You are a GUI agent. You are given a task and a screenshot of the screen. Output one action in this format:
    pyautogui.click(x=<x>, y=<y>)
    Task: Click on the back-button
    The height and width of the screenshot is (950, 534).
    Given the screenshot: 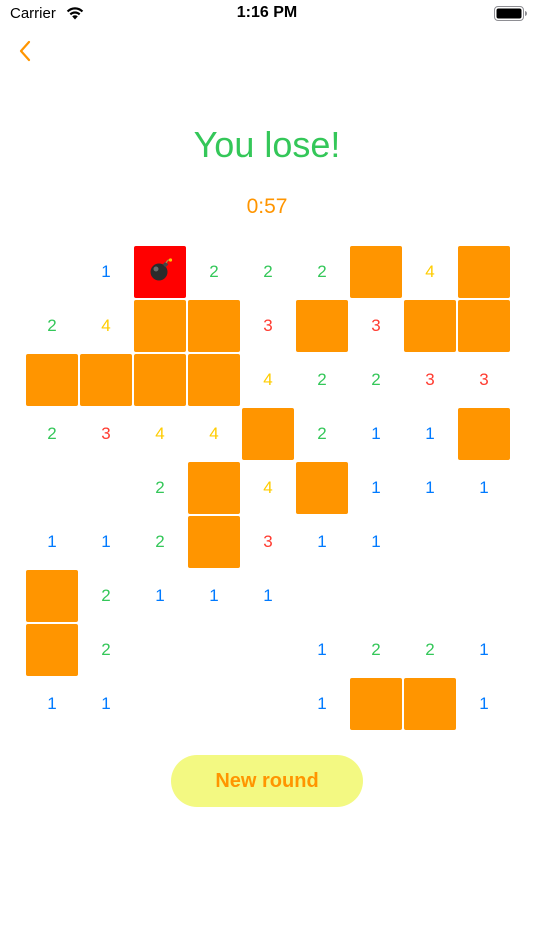 What is the action you would take?
    pyautogui.click(x=25, y=53)
    